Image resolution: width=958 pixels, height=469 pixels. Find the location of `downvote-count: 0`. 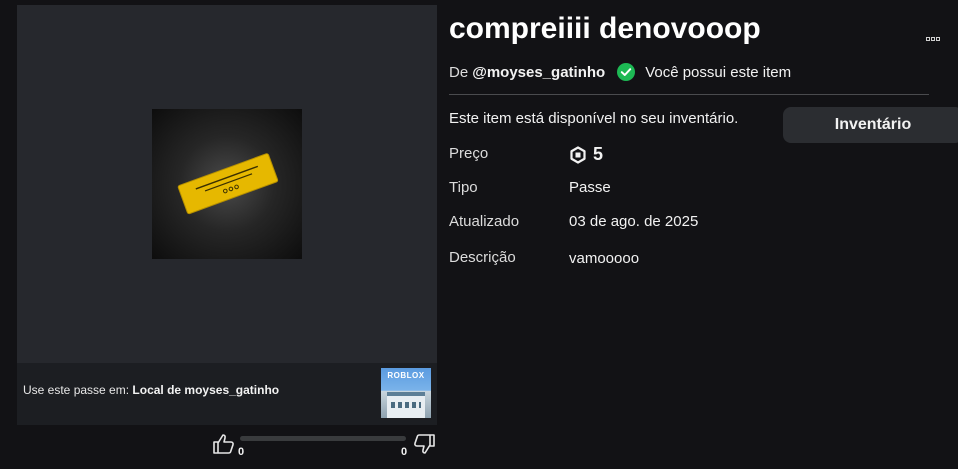

downvote-count: 0 is located at coordinates (404, 452).